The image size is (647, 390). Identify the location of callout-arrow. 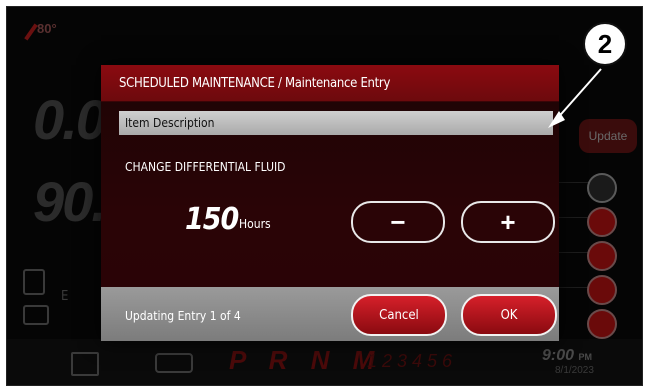
(575, 98).